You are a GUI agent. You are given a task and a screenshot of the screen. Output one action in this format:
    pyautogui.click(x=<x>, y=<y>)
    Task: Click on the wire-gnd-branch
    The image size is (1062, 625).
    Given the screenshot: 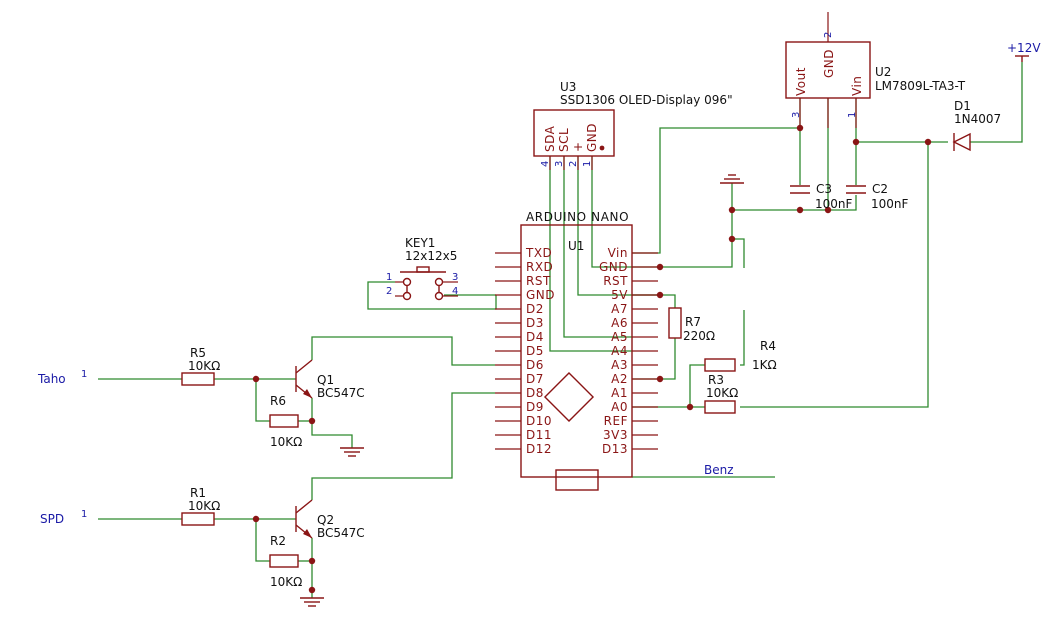 What is the action you would take?
    pyautogui.click(x=738, y=253)
    